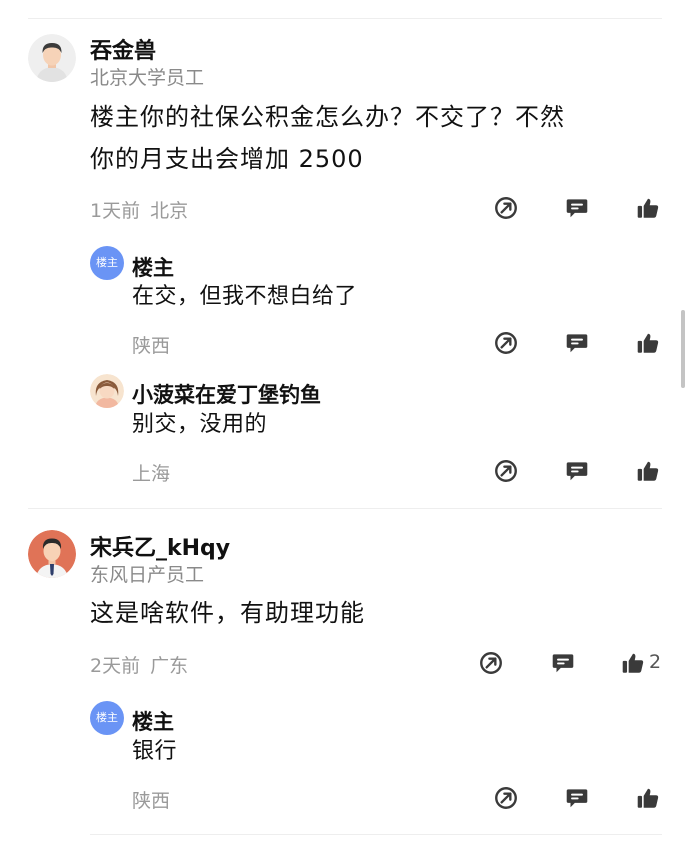  What do you see at coordinates (683, 349) in the screenshot?
I see `scrollbar` at bounding box center [683, 349].